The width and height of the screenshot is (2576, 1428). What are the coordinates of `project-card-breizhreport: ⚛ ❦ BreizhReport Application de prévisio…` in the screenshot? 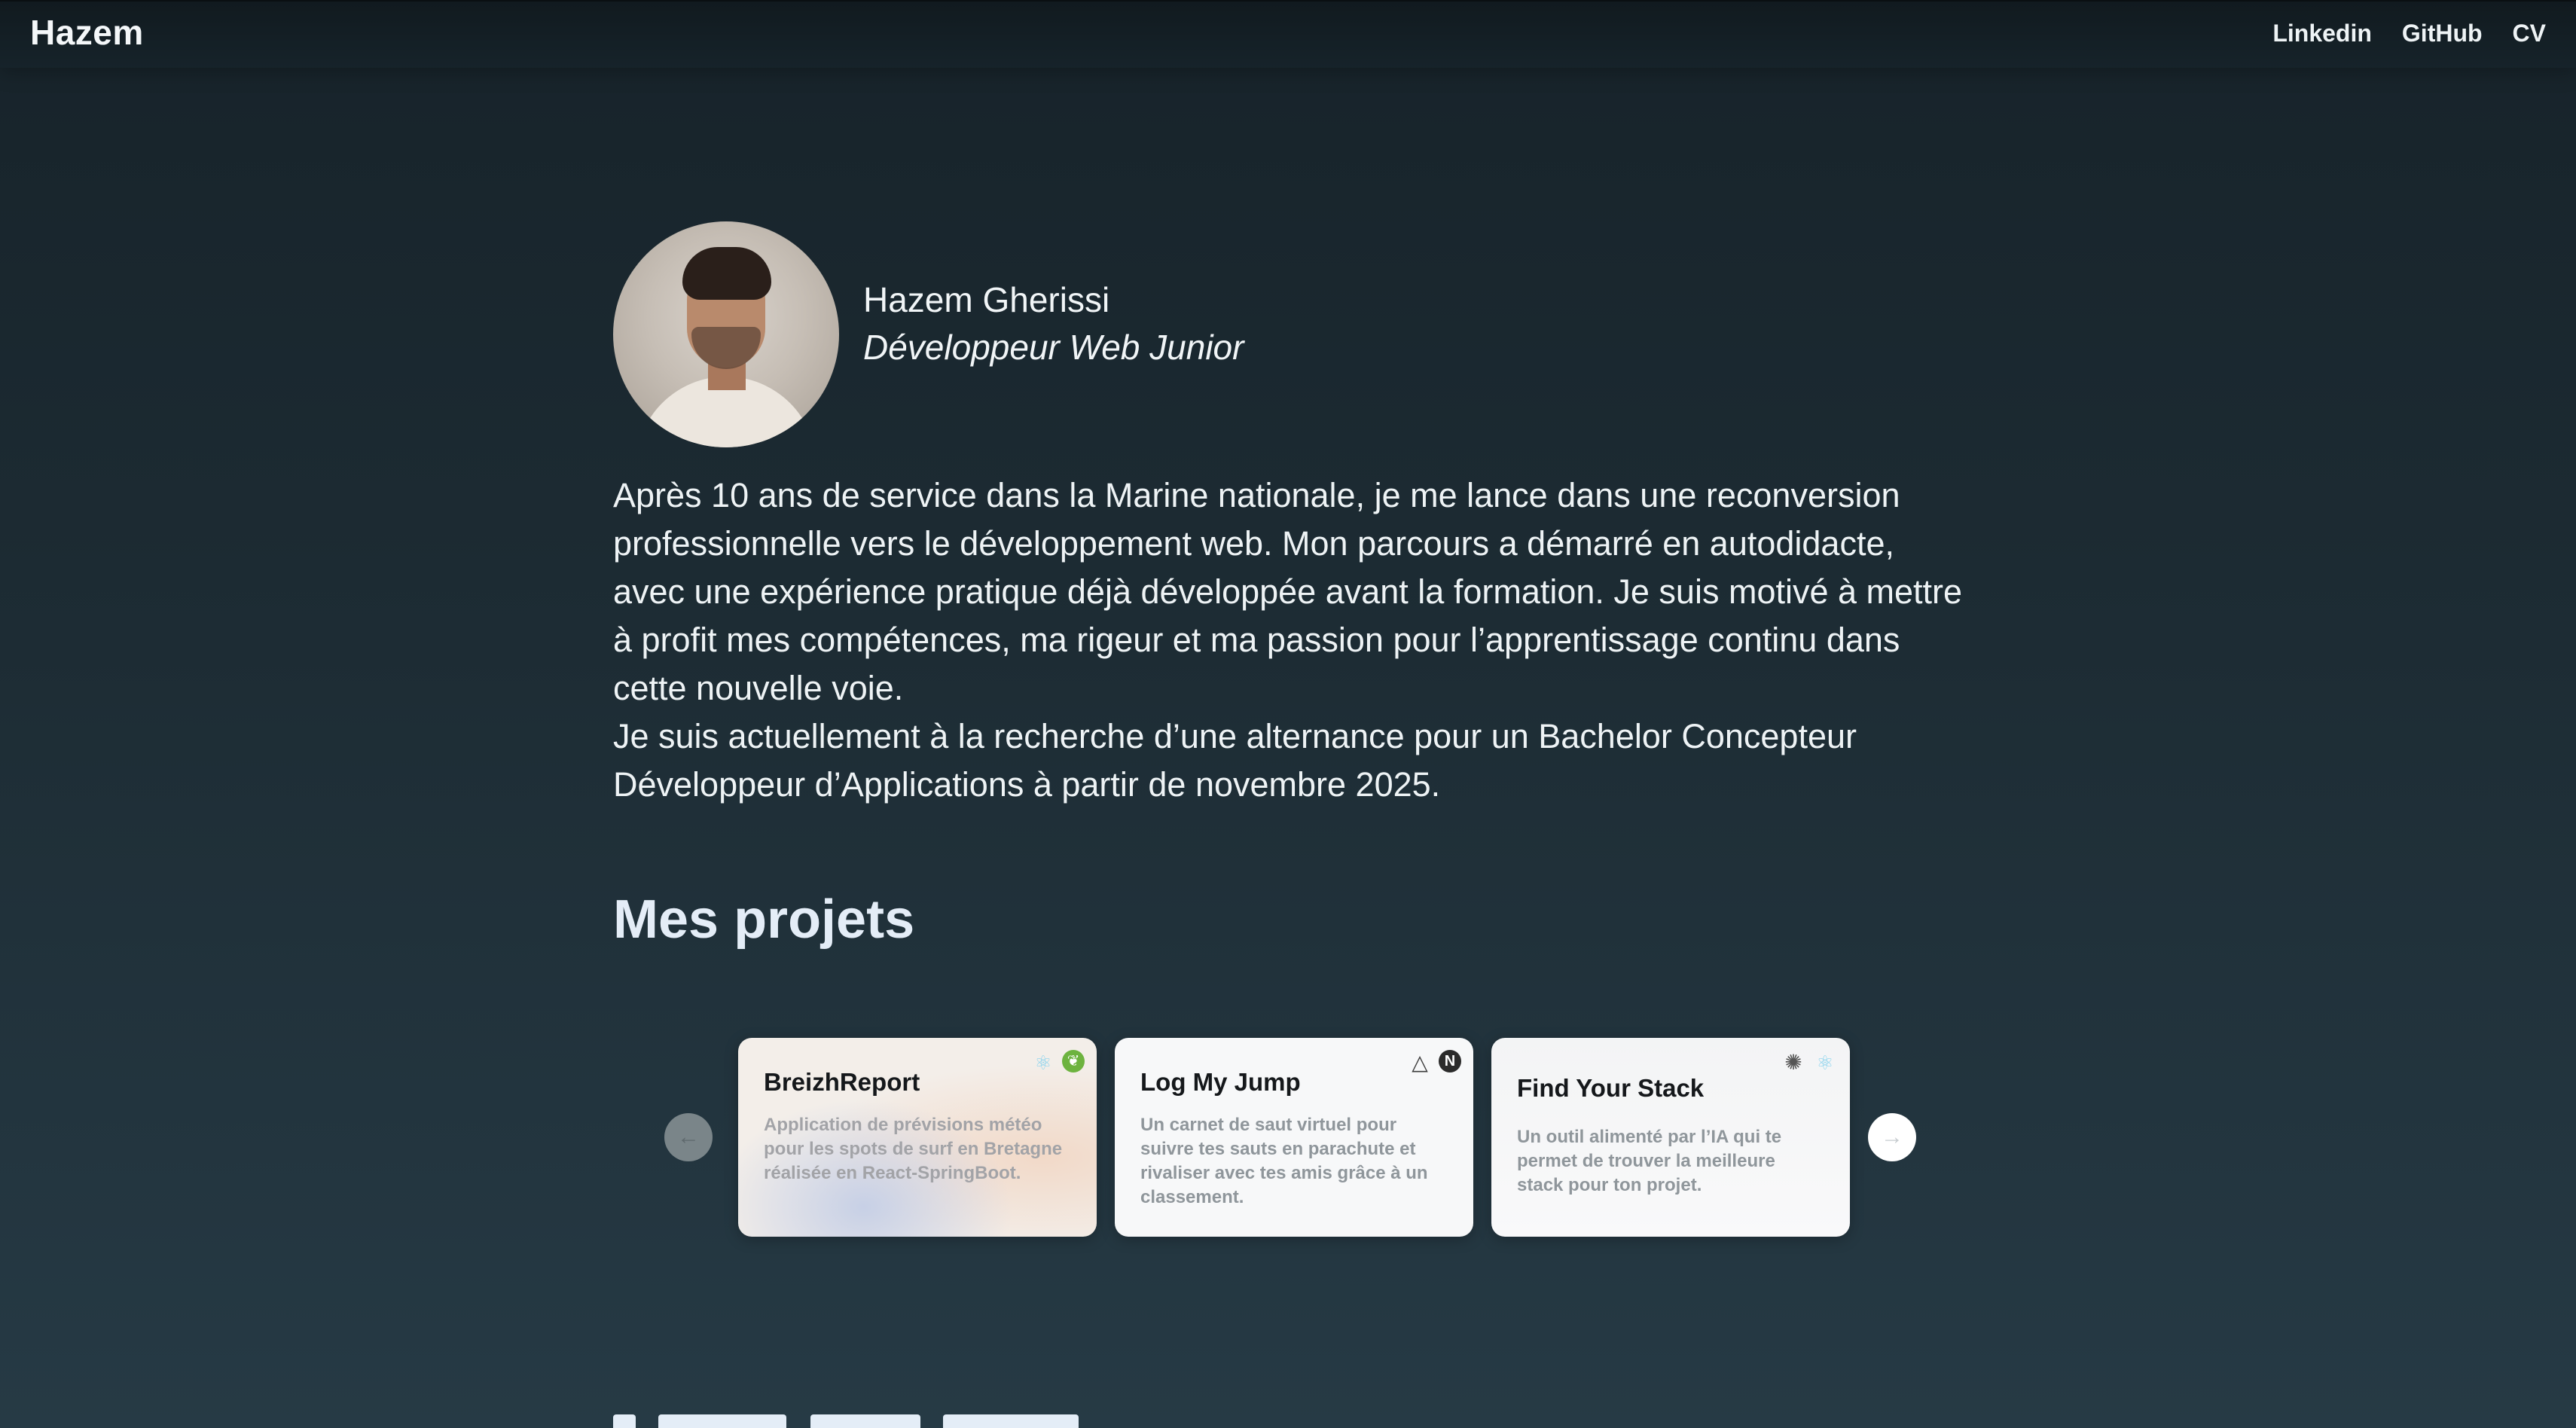 It's located at (917, 1137).